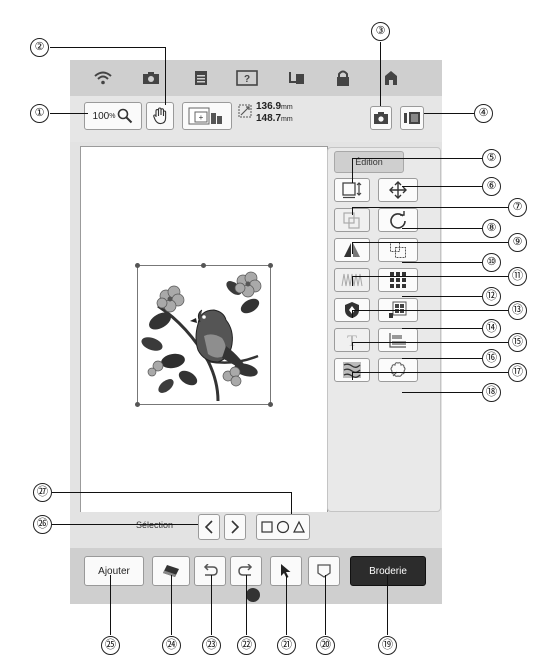 The image size is (546, 661). Describe the element at coordinates (201, 78) in the screenshot. I see `document-icon` at that location.